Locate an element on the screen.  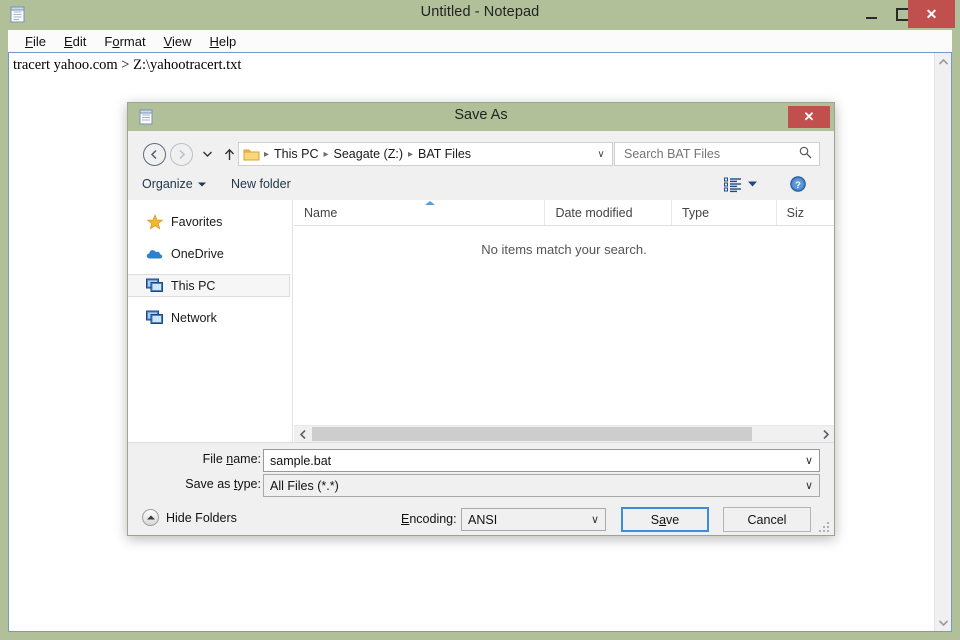
column-header-size: Siz is located at coordinates (805, 212).